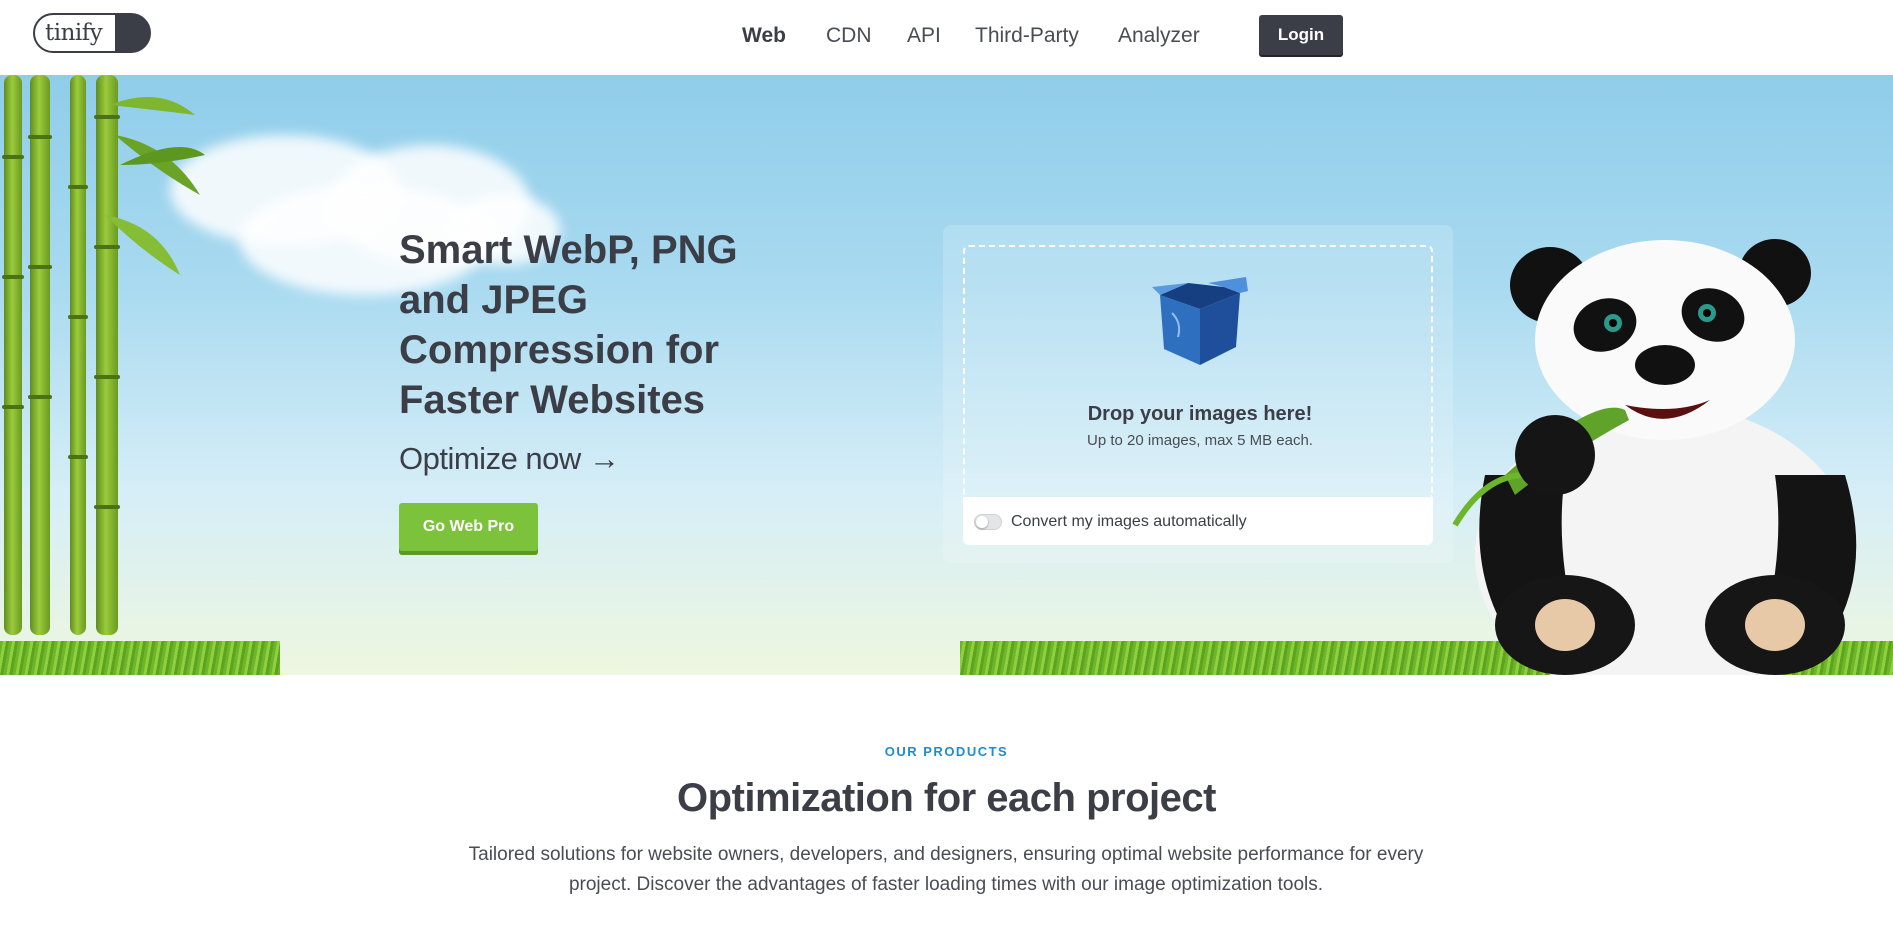 The height and width of the screenshot is (950, 1893). Describe the element at coordinates (1200, 321) in the screenshot. I see `box-icon` at that location.